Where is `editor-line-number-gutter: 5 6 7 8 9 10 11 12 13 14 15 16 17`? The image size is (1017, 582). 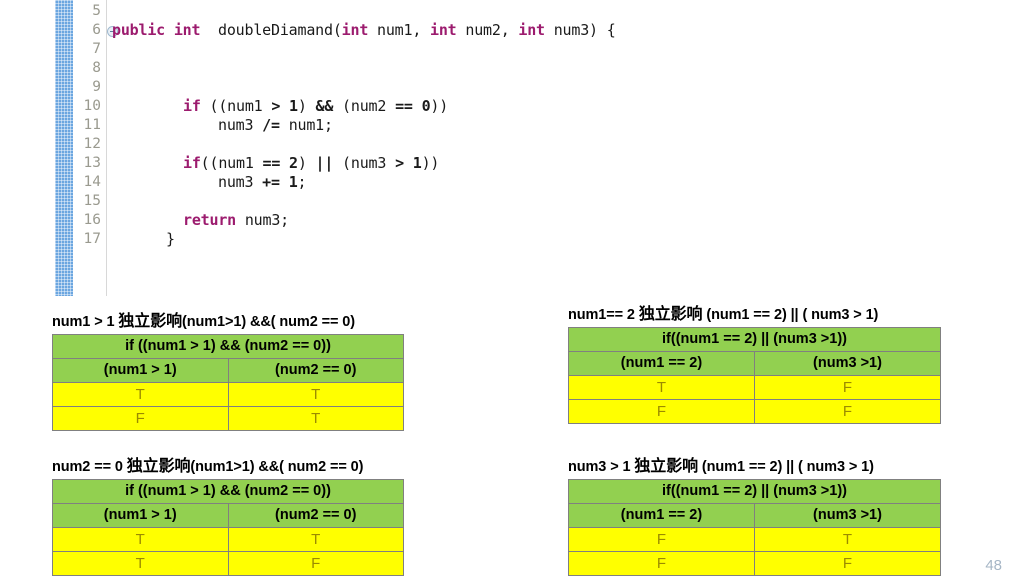
editor-line-number-gutter: 5 6 7 8 9 10 11 12 13 14 15 16 17 is located at coordinates (90, 148).